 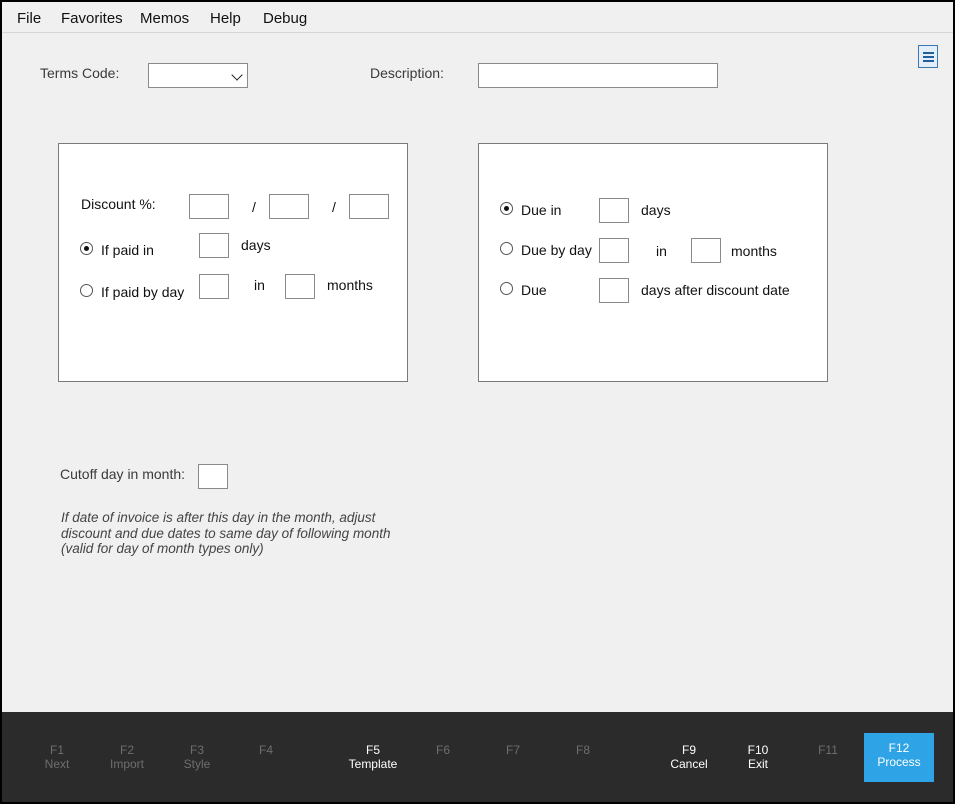 I want to click on if-paid-by-day-in-label: in, so click(x=259, y=285).